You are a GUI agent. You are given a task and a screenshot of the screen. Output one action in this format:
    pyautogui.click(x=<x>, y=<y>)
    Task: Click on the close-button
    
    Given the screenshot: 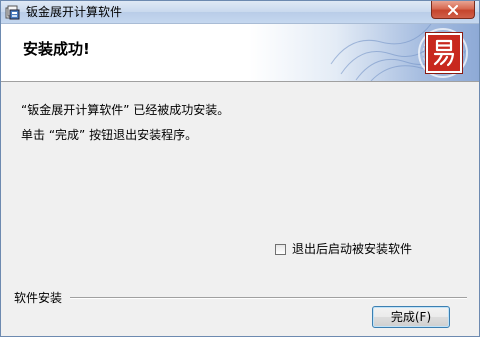 What is the action you would take?
    pyautogui.click(x=453, y=10)
    